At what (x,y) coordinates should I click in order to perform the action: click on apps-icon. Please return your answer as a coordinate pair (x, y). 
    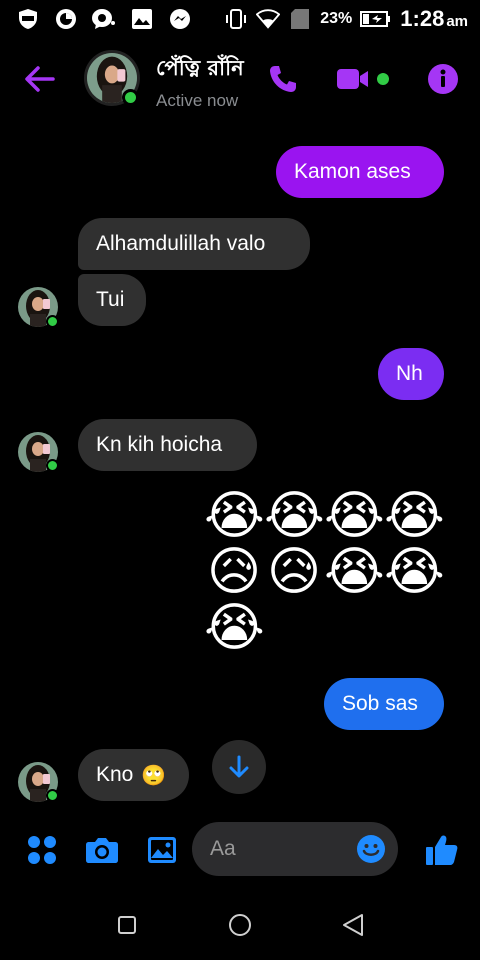
    Looking at the image, I should click on (42, 850).